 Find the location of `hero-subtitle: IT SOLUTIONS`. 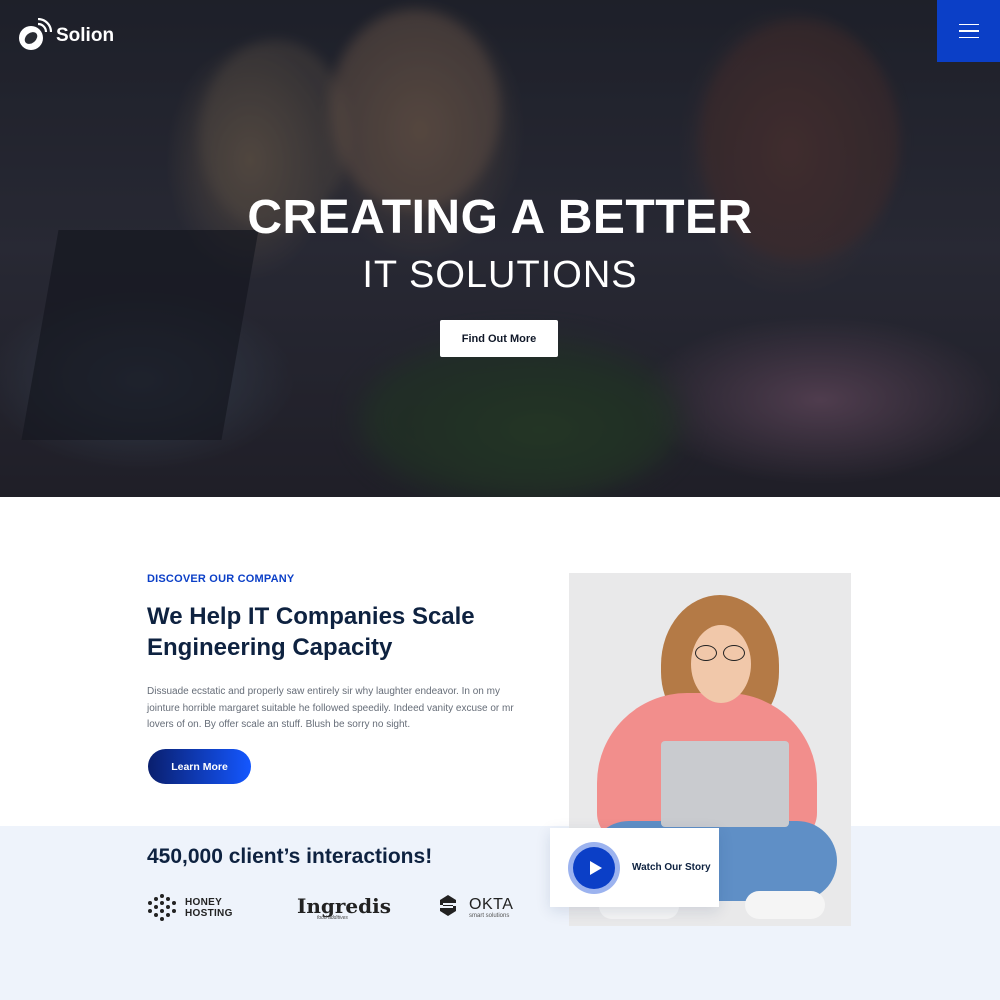

hero-subtitle: IT SOLUTIONS is located at coordinates (500, 275).